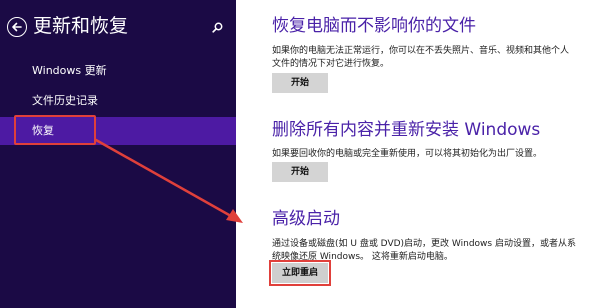  What do you see at coordinates (118, 101) in the screenshot?
I see `sidebar-item-file-history: 文件历史记录` at bounding box center [118, 101].